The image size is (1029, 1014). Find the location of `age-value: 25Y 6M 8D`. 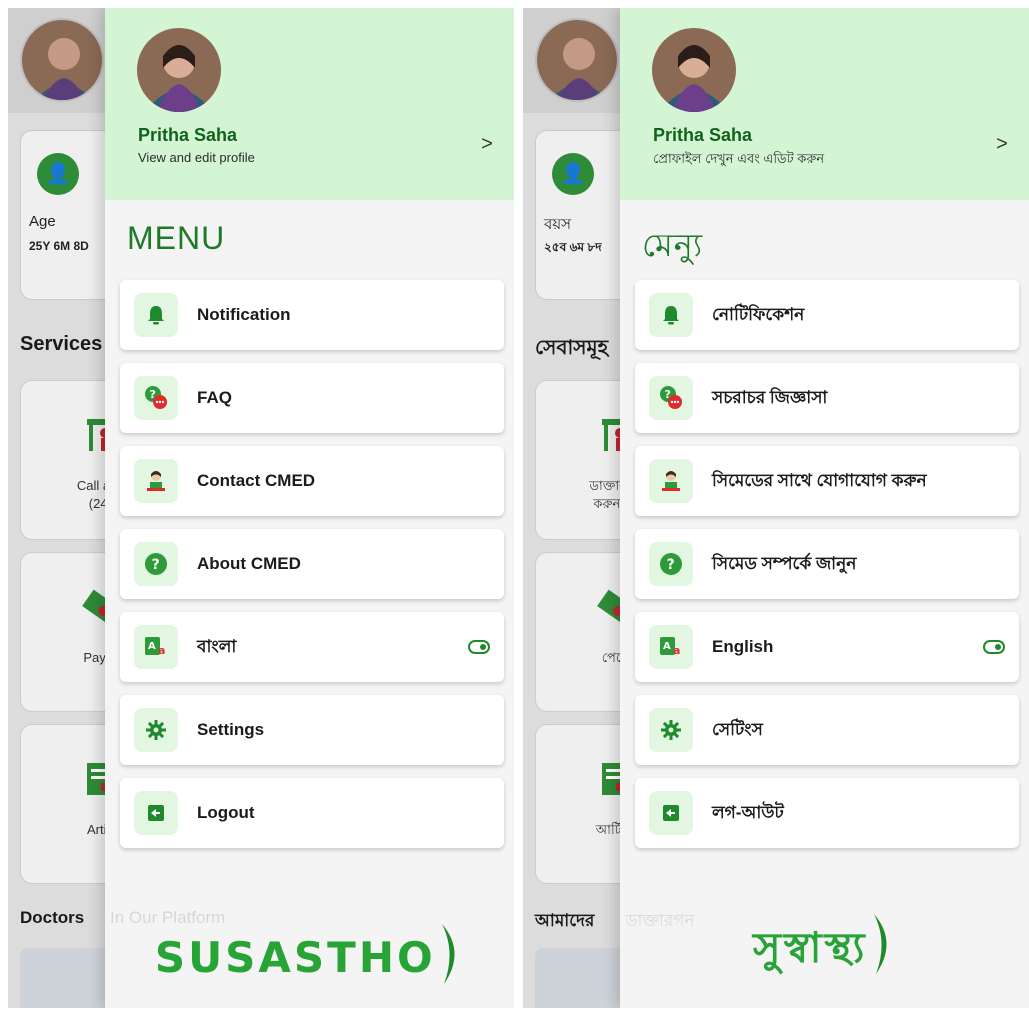

age-value: 25Y 6M 8D is located at coordinates (59, 246).